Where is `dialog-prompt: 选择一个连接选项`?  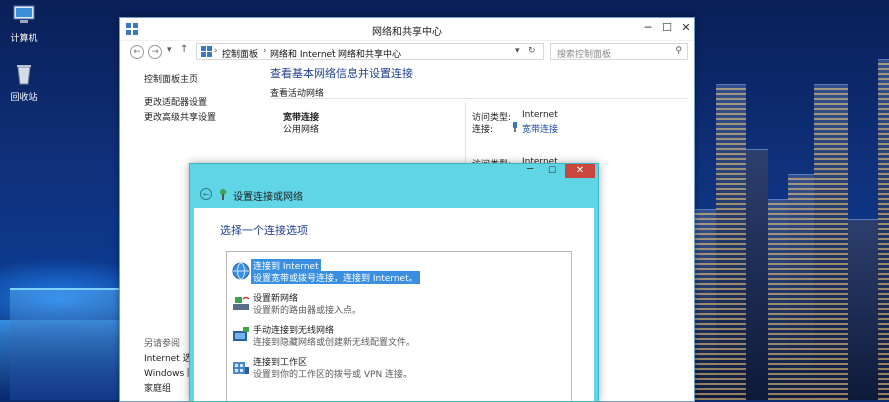
dialog-prompt: 选择一个连接选项 is located at coordinates (264, 230).